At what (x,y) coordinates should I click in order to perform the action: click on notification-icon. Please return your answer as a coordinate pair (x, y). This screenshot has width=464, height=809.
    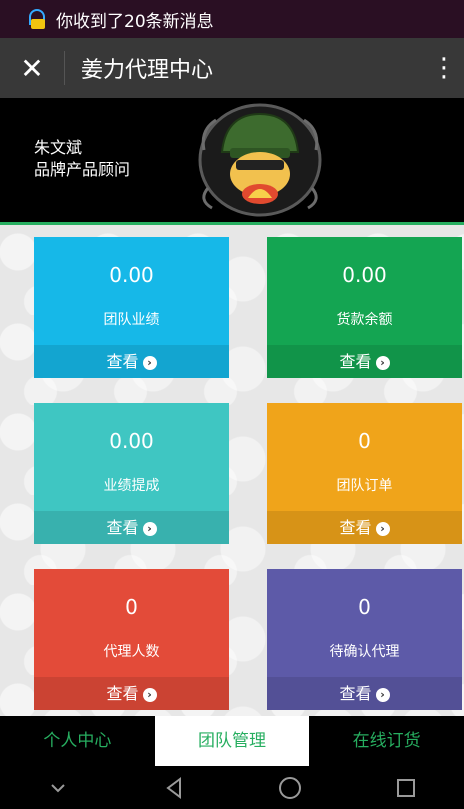
    Looking at the image, I should click on (37, 19).